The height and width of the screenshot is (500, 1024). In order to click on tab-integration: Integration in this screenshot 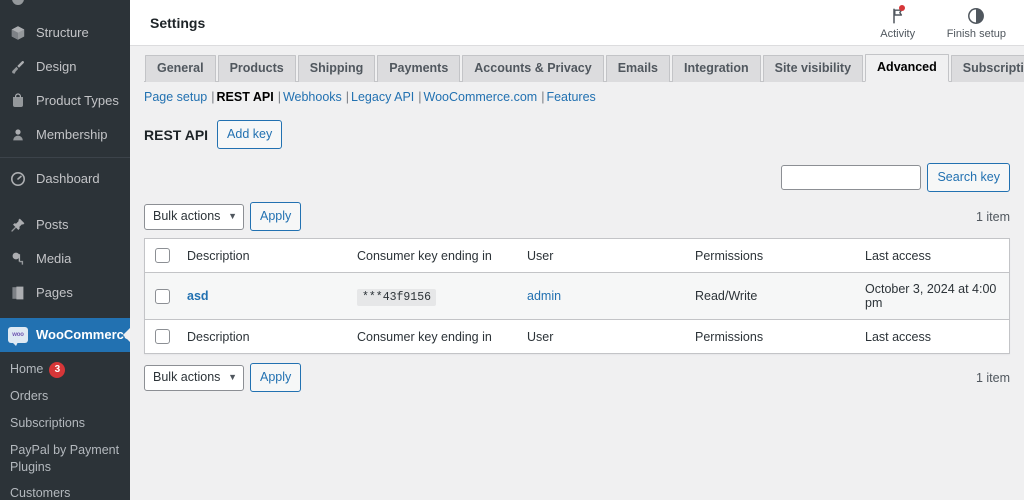, I will do `click(716, 68)`.